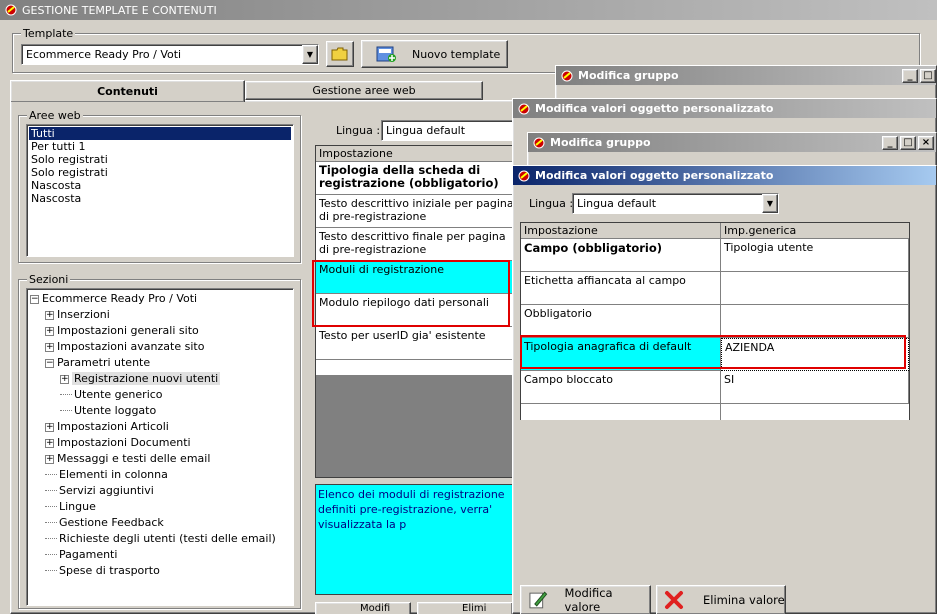 Image resolution: width=937 pixels, height=614 pixels. What do you see at coordinates (49, 279) in the screenshot?
I see `sezioni-label: Sezioni` at bounding box center [49, 279].